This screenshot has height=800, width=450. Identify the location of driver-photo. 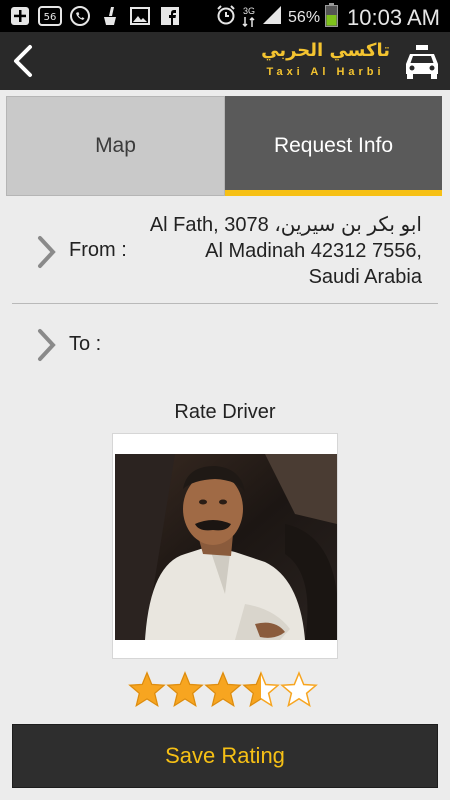
(226, 547).